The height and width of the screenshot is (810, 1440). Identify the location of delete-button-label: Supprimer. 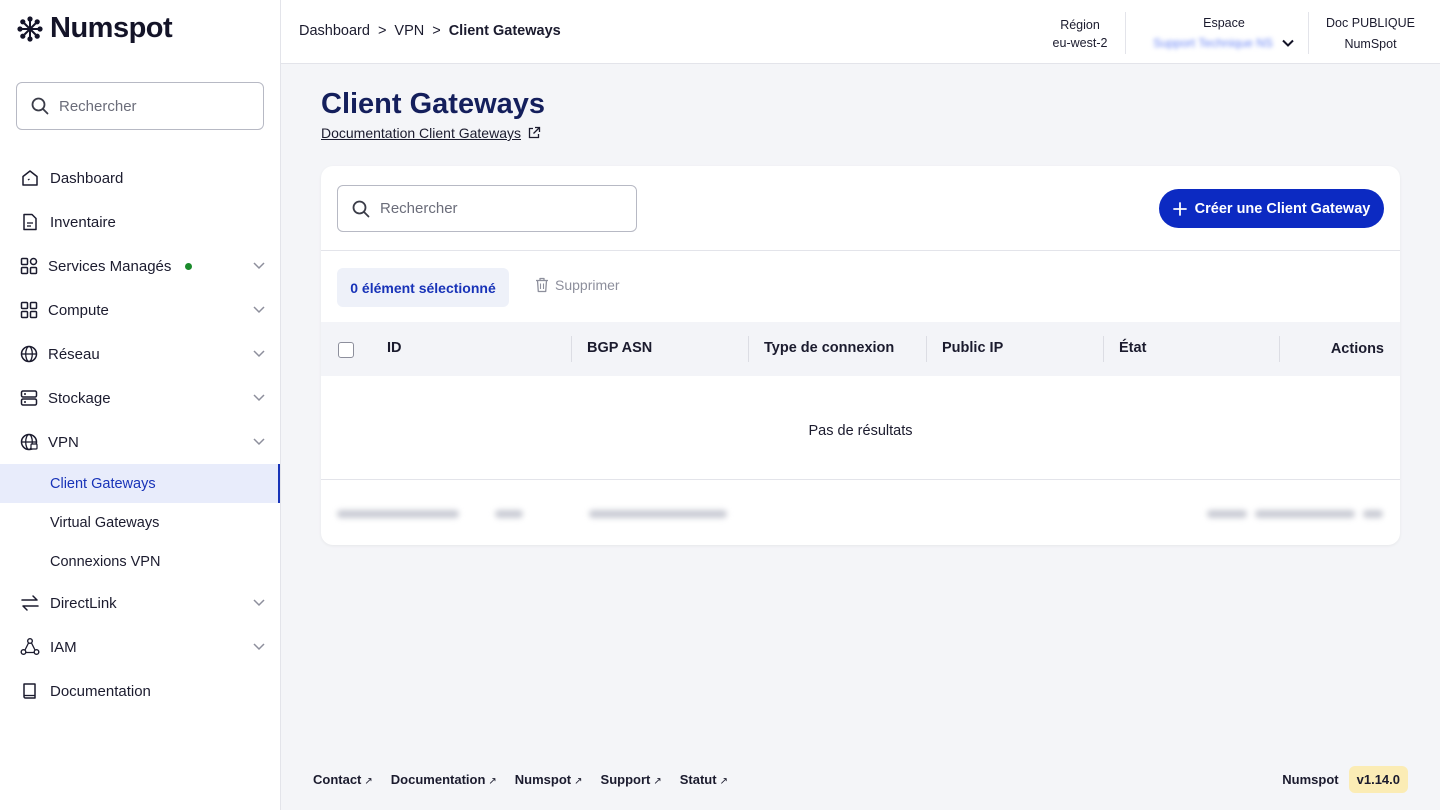
(587, 285).